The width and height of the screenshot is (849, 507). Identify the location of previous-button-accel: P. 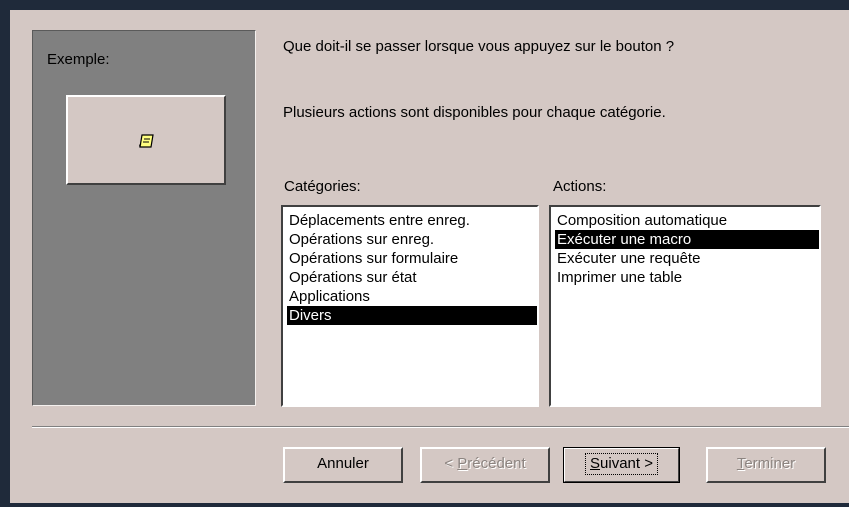
(462, 463).